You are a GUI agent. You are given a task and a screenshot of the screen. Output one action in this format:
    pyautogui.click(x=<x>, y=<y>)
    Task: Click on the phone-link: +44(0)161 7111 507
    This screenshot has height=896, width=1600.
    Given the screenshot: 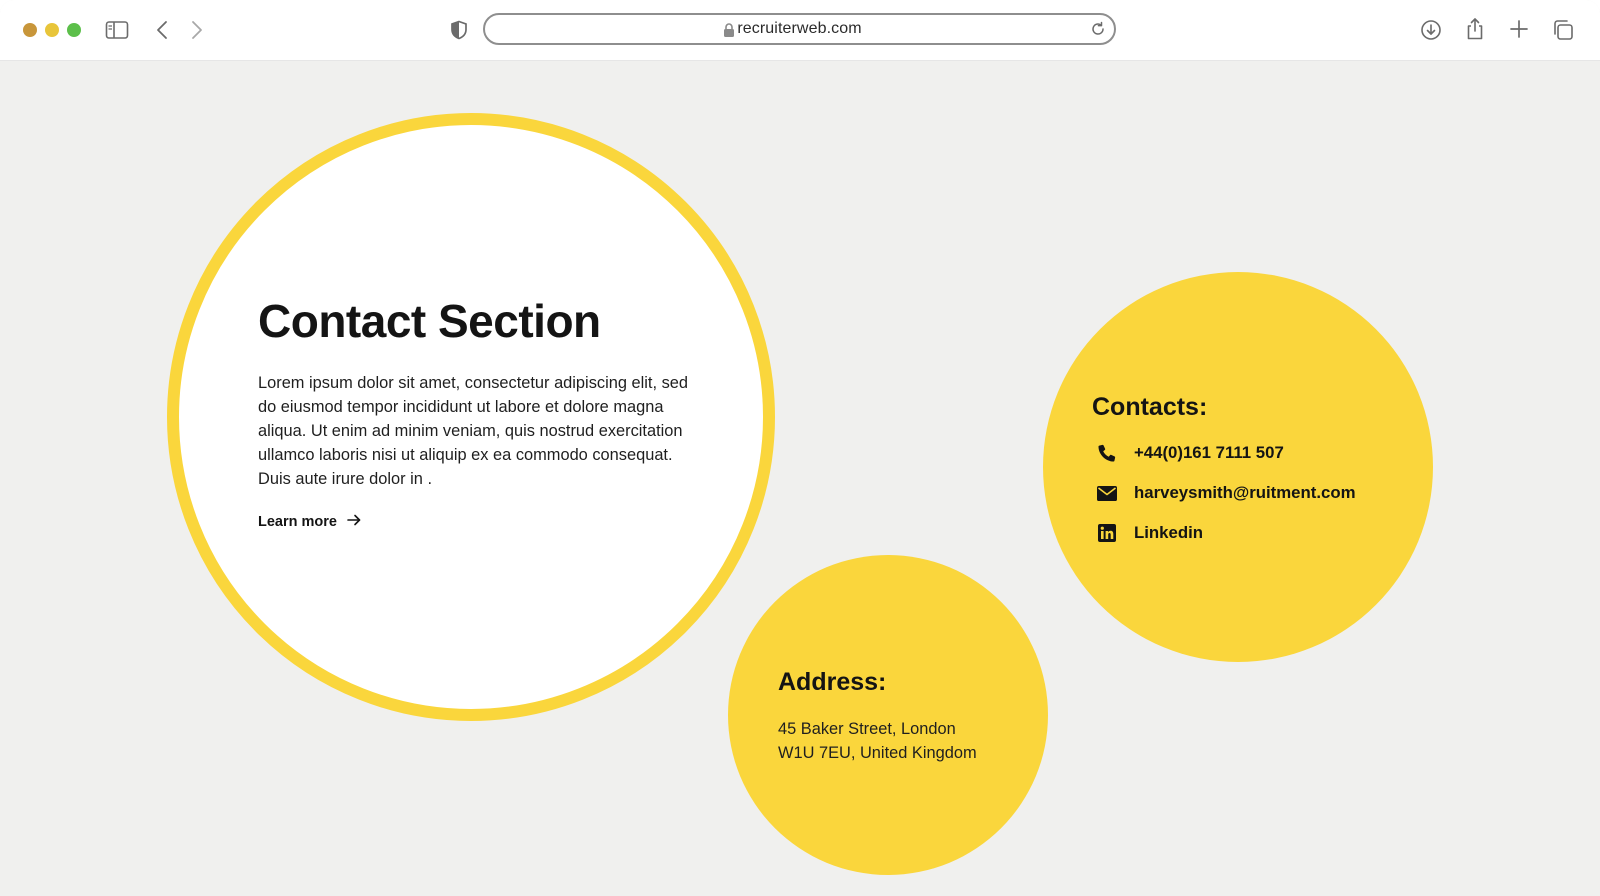 What is the action you would take?
    pyautogui.click(x=1190, y=453)
    